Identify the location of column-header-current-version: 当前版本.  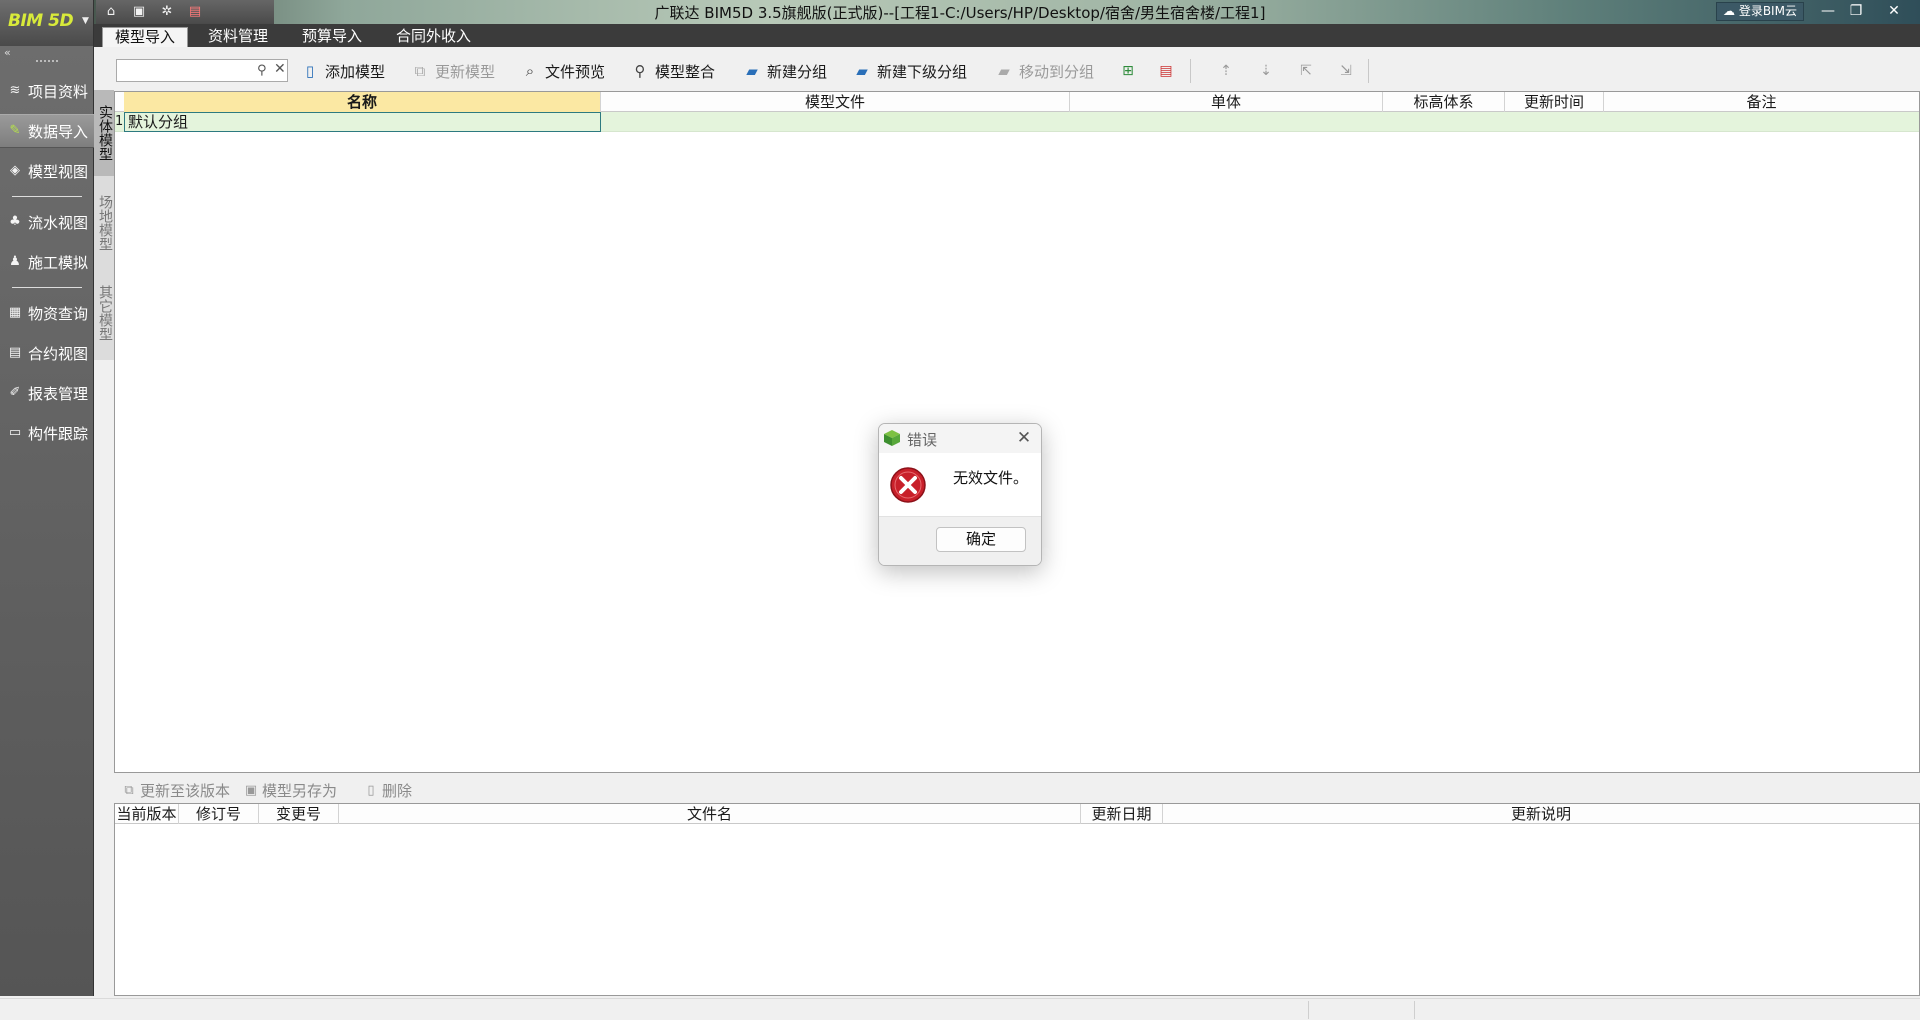
(147, 814).